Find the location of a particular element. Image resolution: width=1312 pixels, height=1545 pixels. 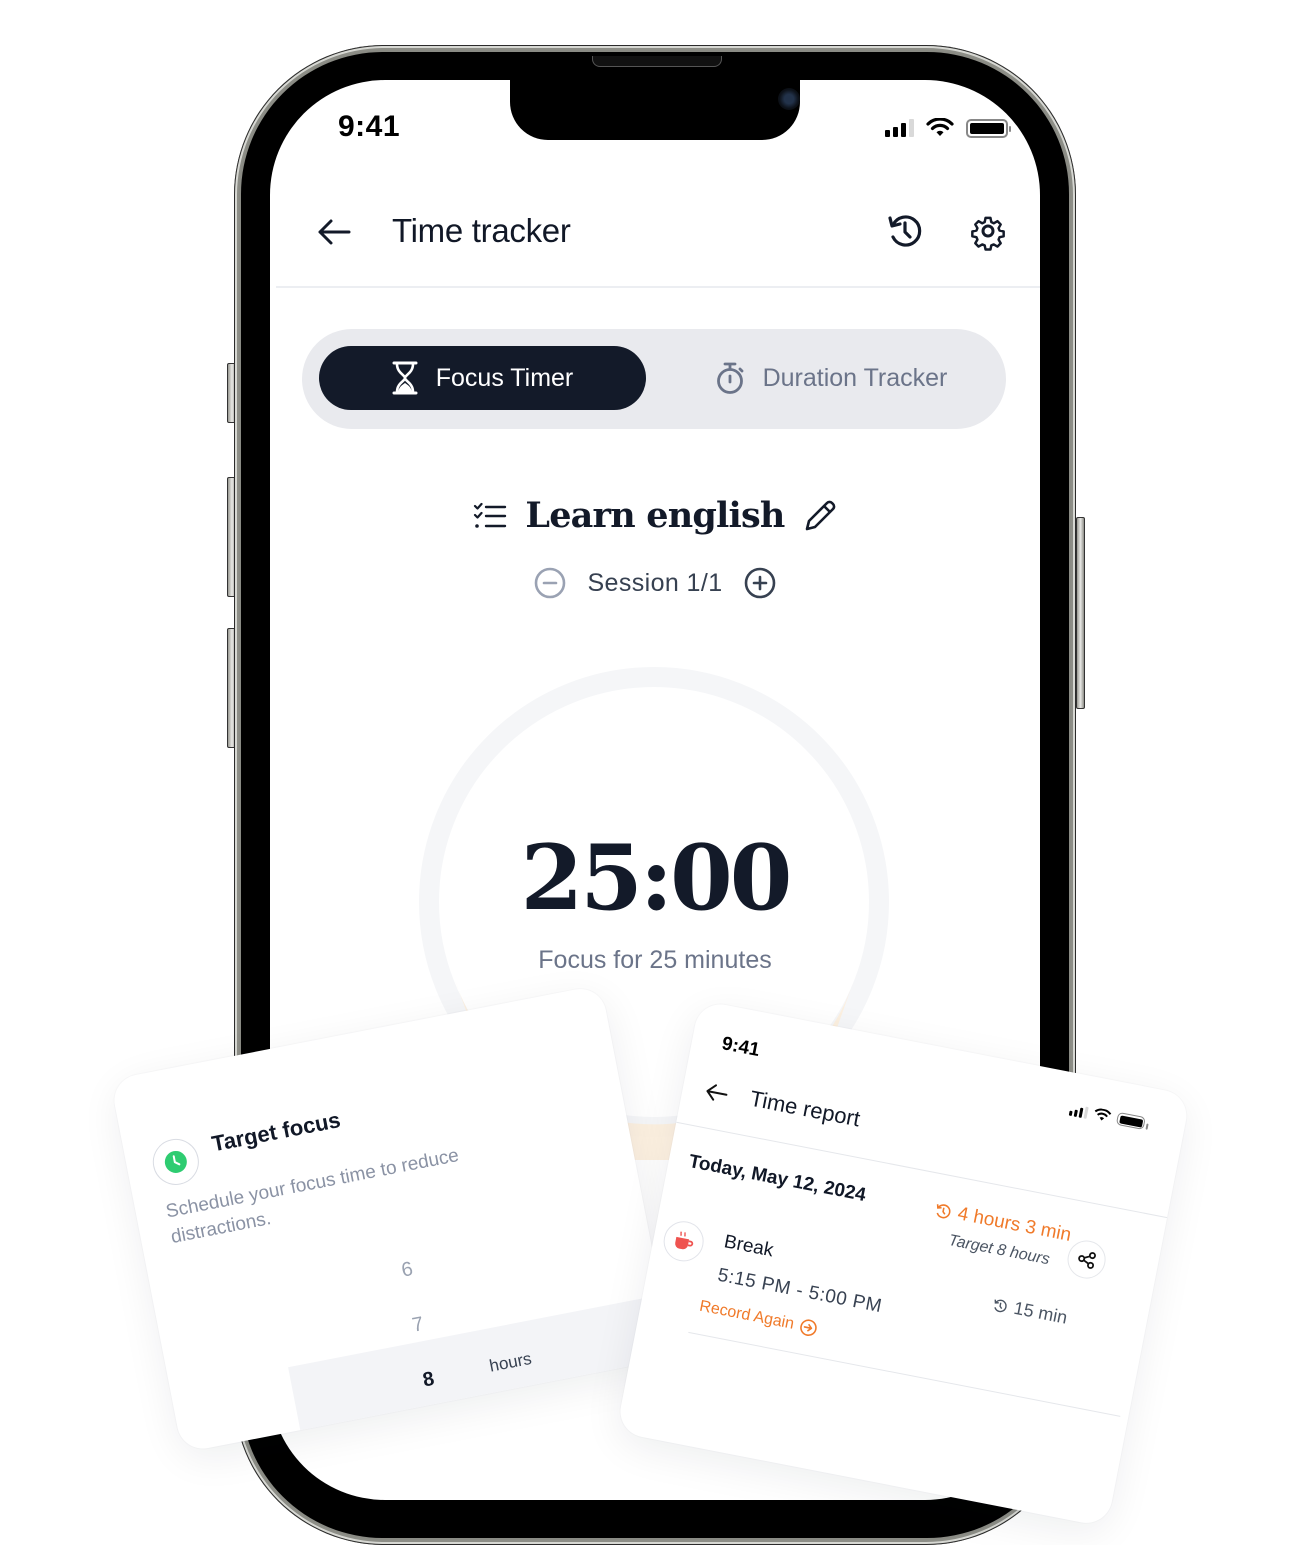

record-again-link: Record Again is located at coordinates (758, 1318).